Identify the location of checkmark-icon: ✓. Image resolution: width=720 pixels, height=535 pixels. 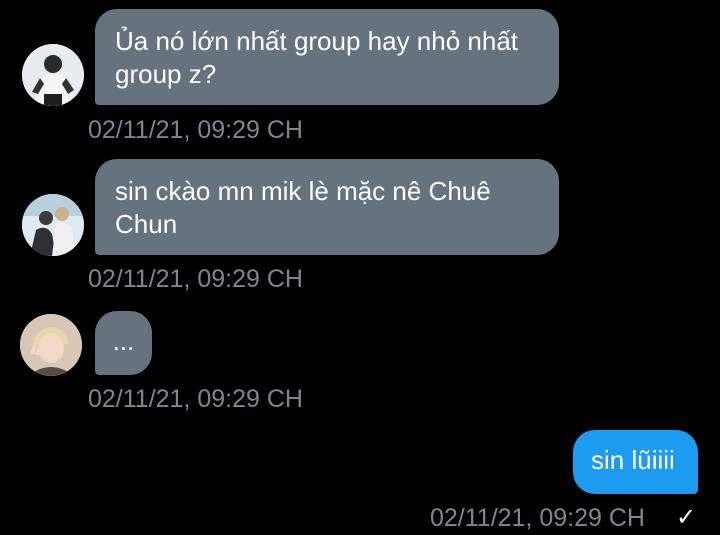
(686, 517).